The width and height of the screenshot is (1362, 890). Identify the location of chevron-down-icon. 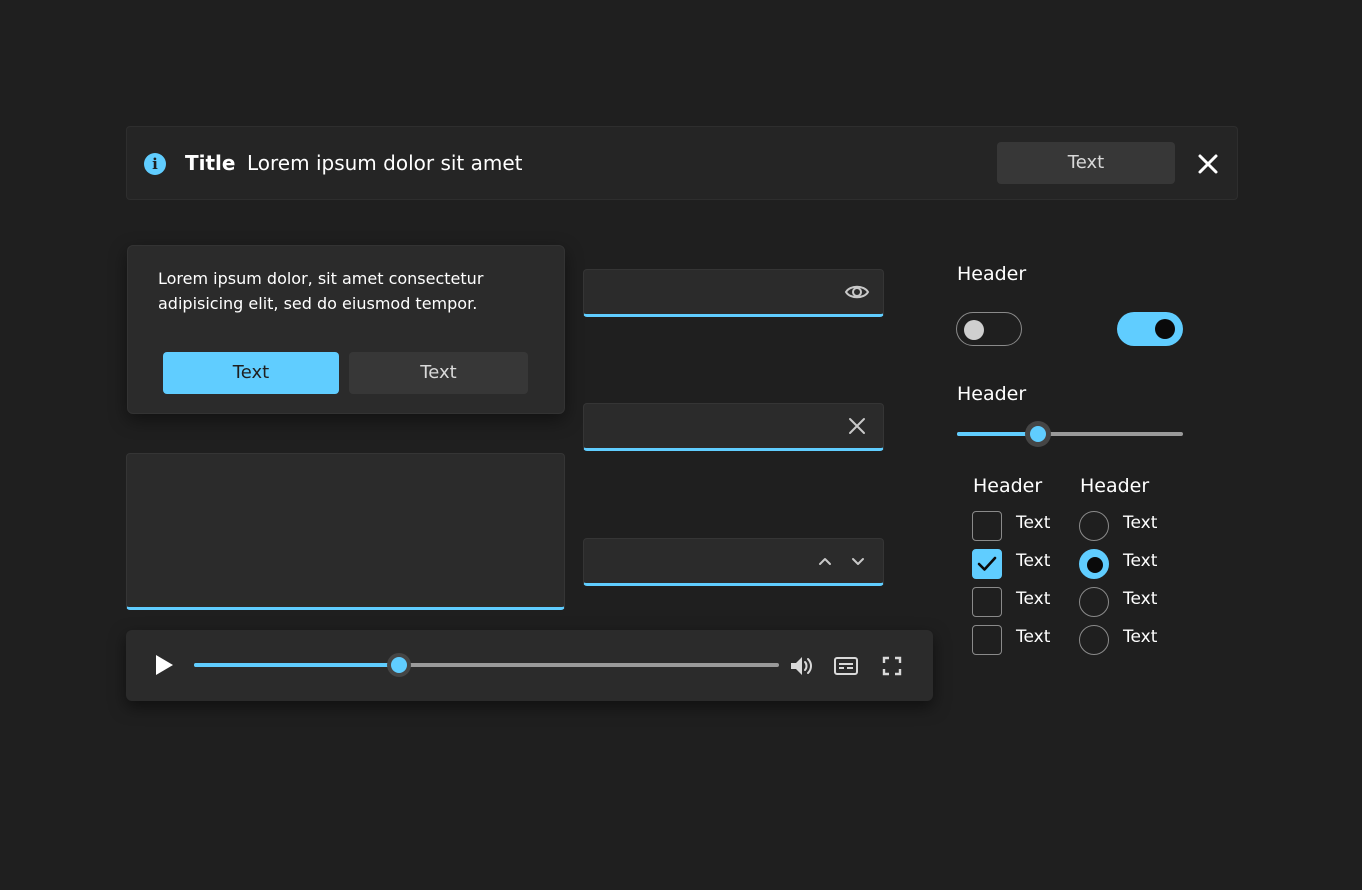
(858, 561).